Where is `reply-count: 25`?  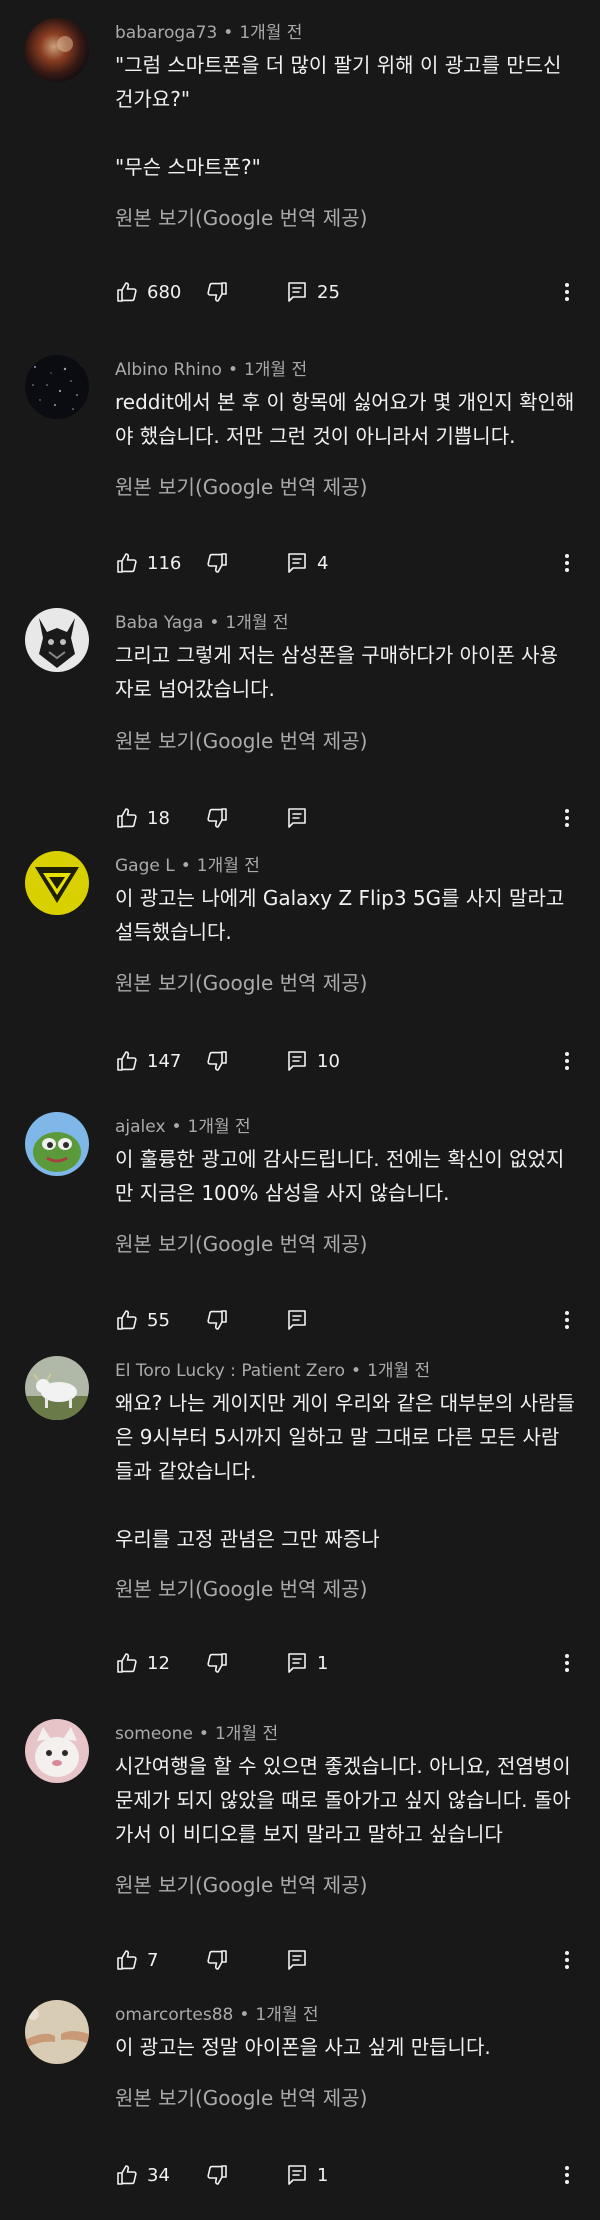
reply-count: 25 is located at coordinates (328, 292).